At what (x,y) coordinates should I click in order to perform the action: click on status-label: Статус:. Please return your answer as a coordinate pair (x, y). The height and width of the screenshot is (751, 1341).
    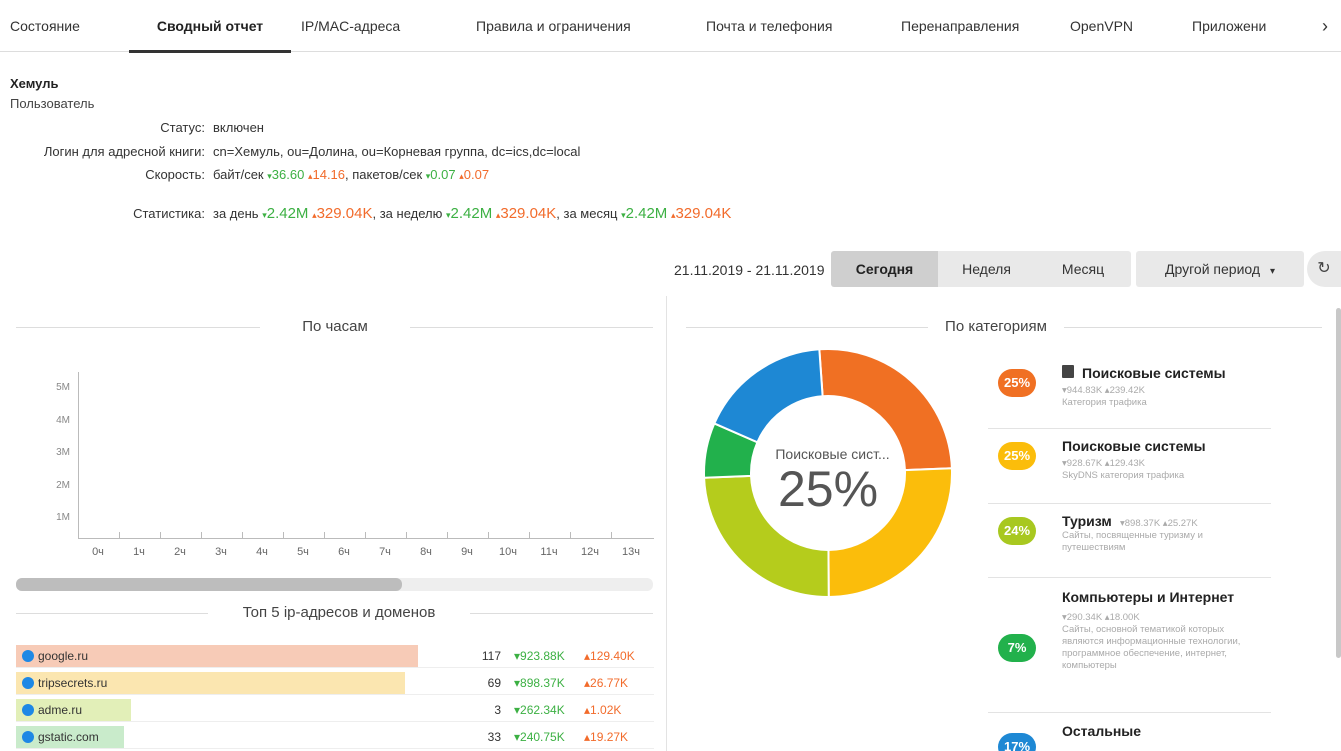
    Looking at the image, I should click on (182, 127).